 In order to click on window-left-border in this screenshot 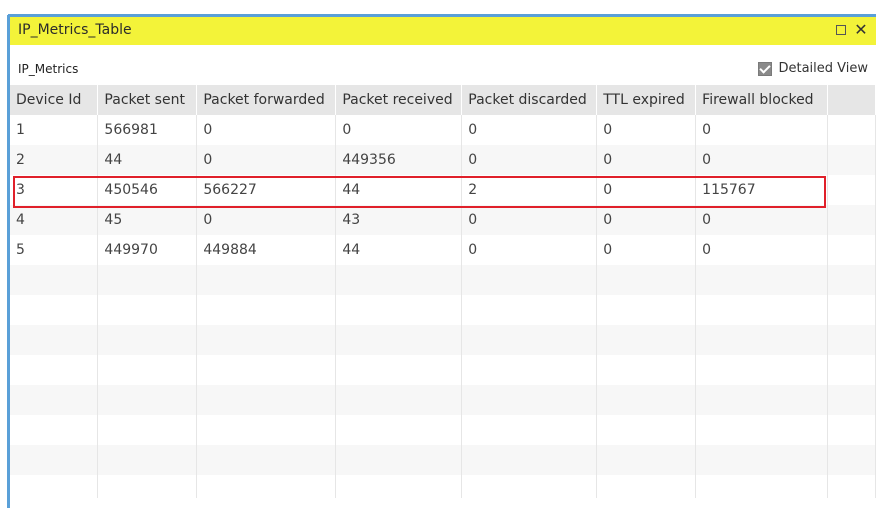, I will do `click(5, 254)`.